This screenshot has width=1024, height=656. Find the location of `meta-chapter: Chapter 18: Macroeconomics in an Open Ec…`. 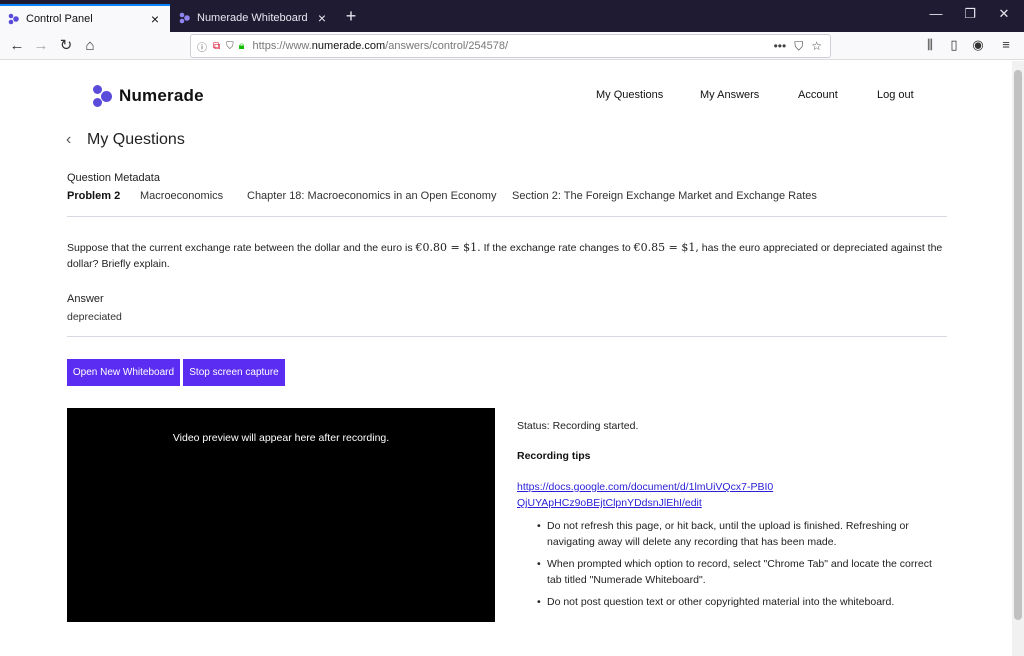

meta-chapter: Chapter 18: Macroeconomics in an Open Ec… is located at coordinates (372, 196).